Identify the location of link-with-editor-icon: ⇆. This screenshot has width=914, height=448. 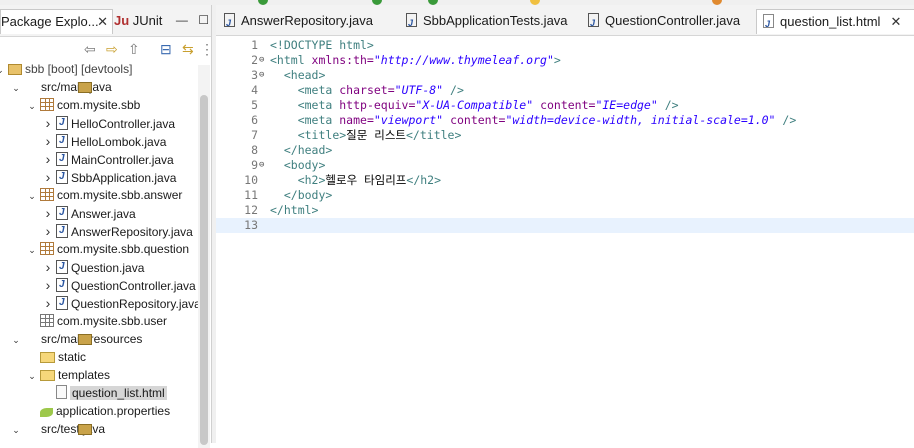
(188, 49).